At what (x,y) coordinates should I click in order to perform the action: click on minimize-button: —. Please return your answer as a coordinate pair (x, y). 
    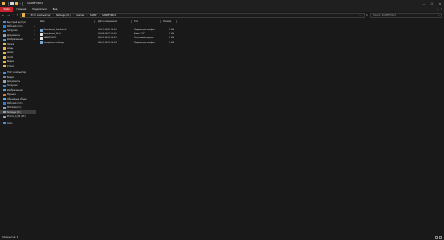
    Looking at the image, I should click on (424, 3).